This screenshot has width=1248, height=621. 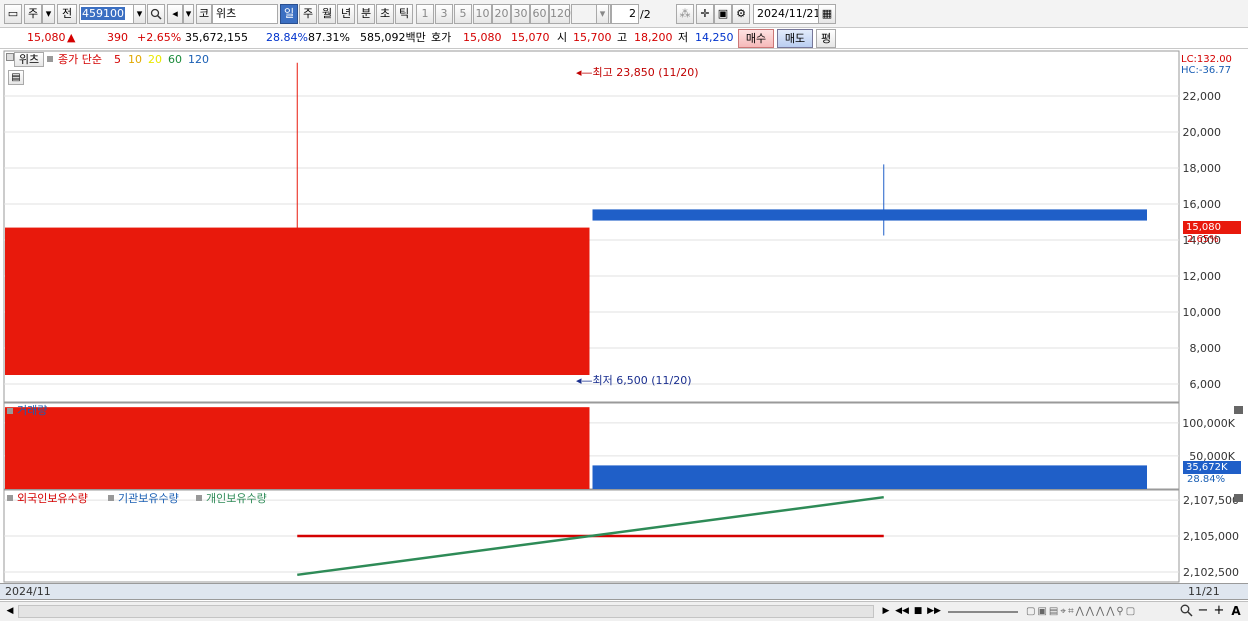 I want to click on period-minute-button: 분, so click(x=366, y=14).